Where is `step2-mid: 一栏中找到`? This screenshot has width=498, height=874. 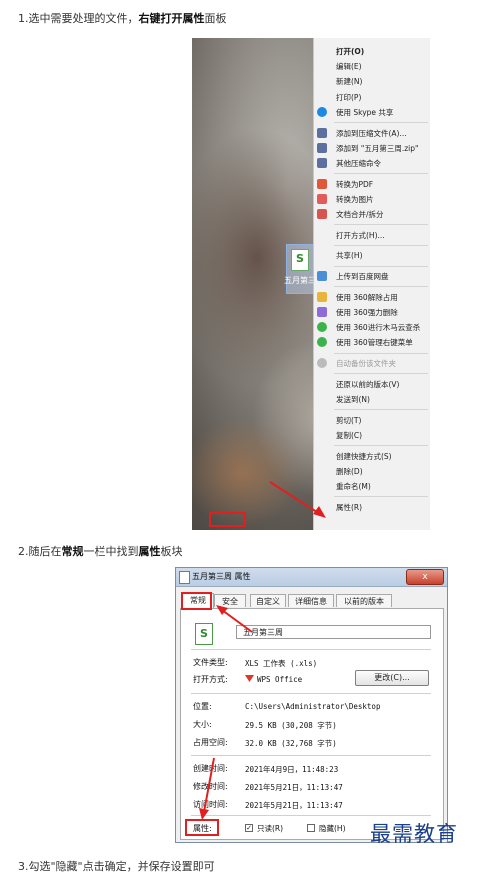 step2-mid: 一栏中找到 is located at coordinates (111, 551).